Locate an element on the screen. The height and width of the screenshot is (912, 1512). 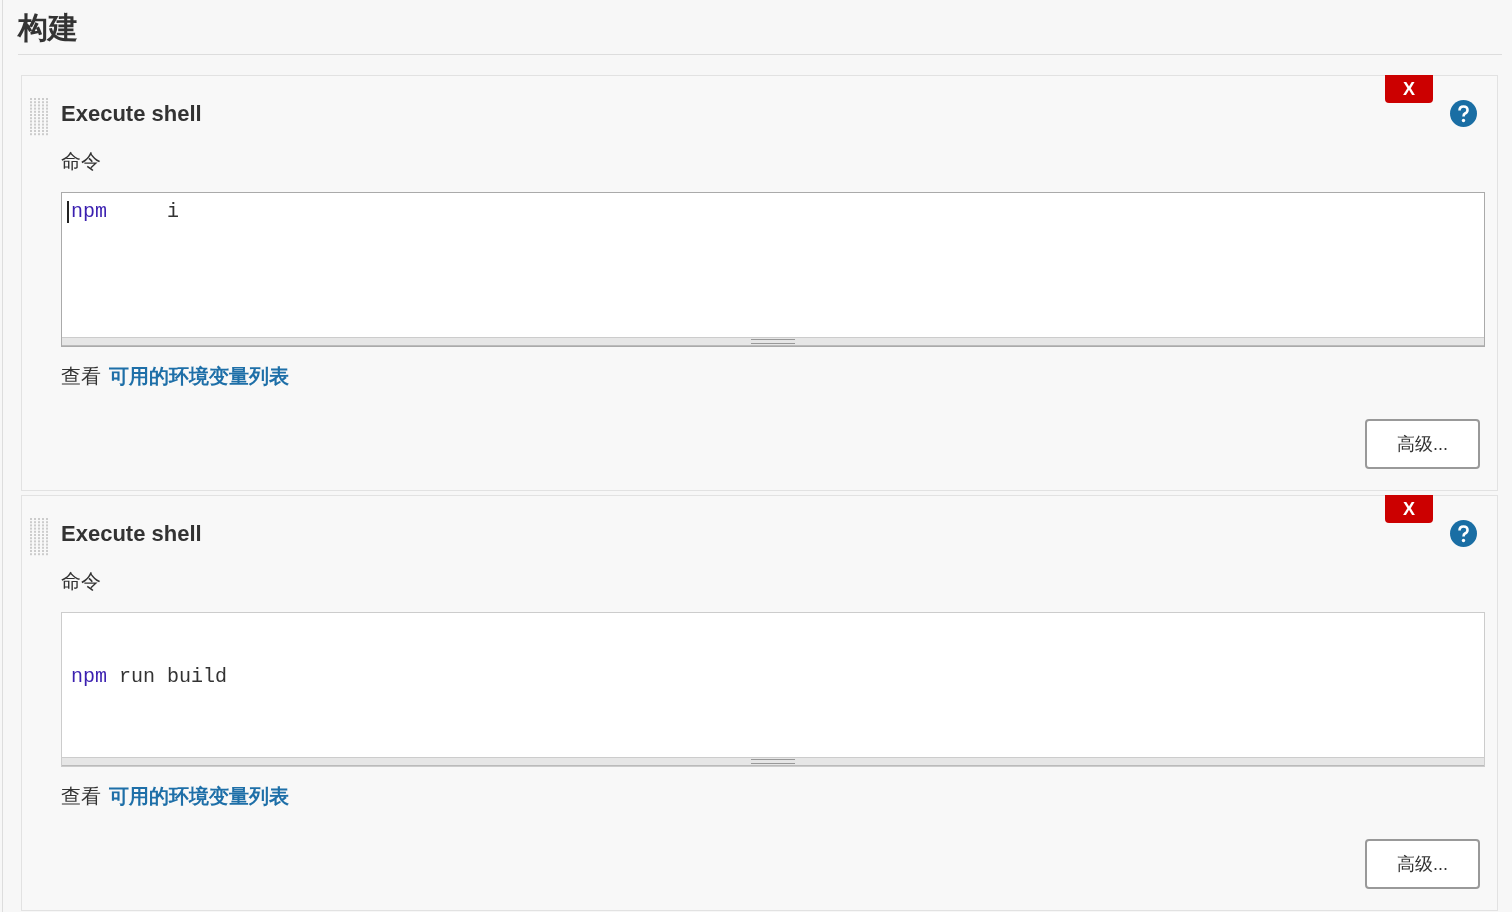
text-cursor is located at coordinates (68, 212).